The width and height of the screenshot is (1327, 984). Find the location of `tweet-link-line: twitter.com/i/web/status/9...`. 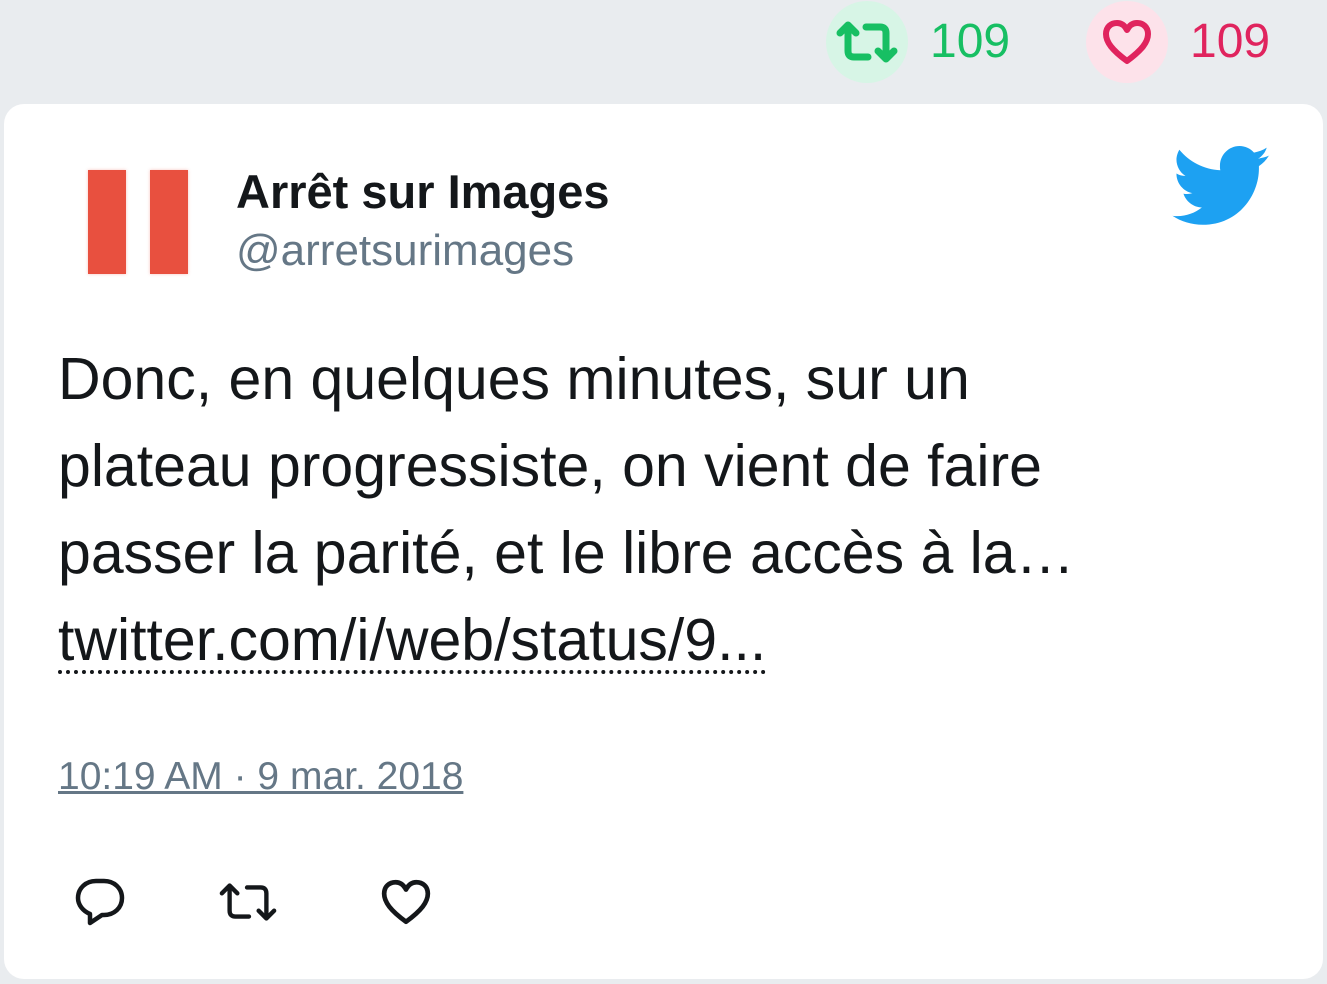

tweet-link-line: twitter.com/i/web/status/9... is located at coordinates (668, 640).